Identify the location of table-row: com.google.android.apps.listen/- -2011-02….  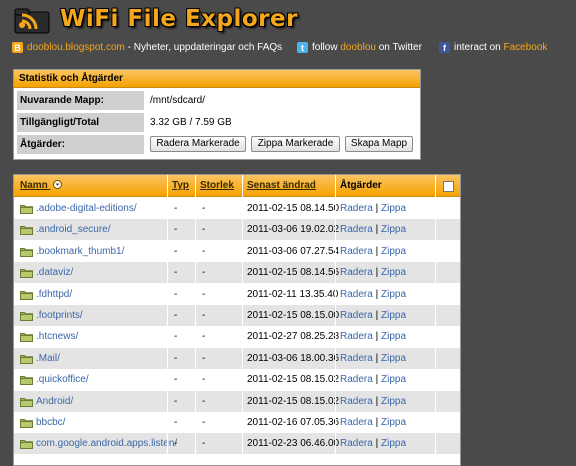
(237, 444).